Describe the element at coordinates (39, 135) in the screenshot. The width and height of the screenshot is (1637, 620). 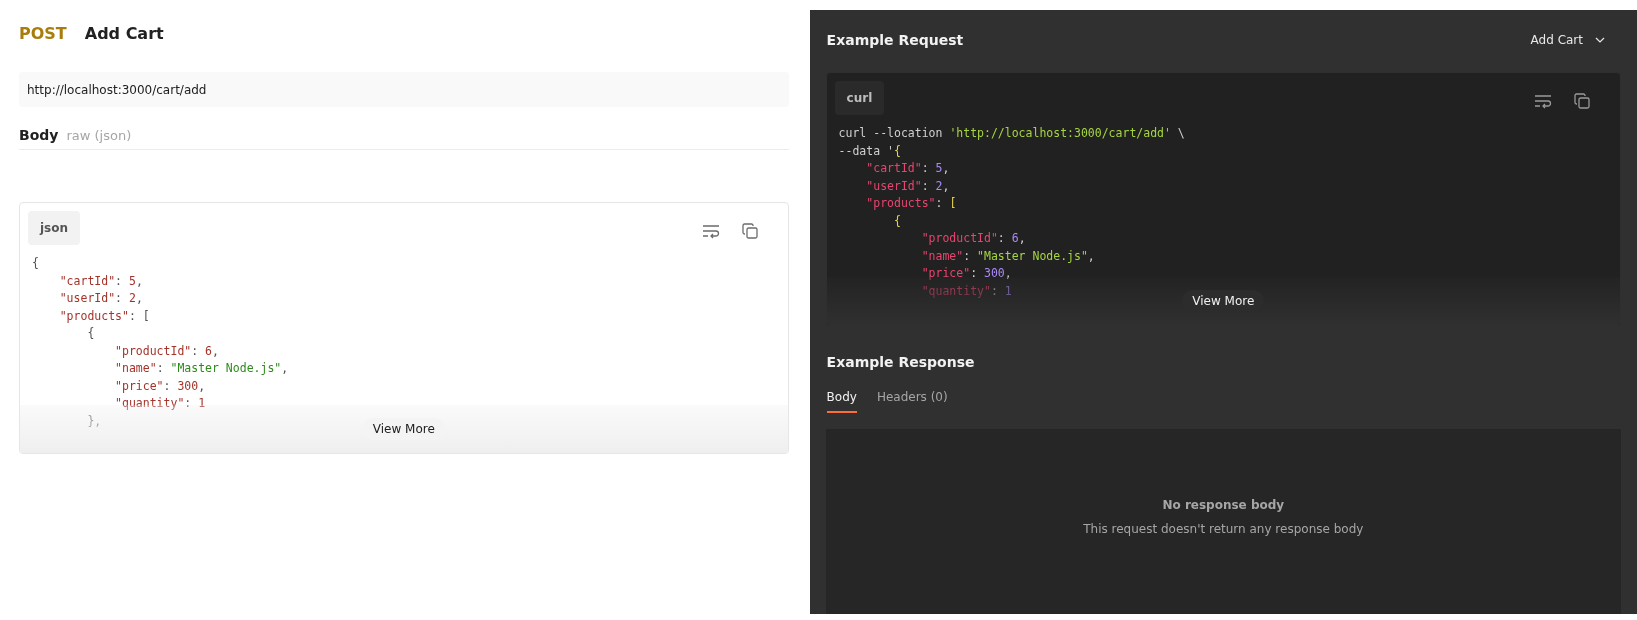
I see `body-label: Body` at that location.